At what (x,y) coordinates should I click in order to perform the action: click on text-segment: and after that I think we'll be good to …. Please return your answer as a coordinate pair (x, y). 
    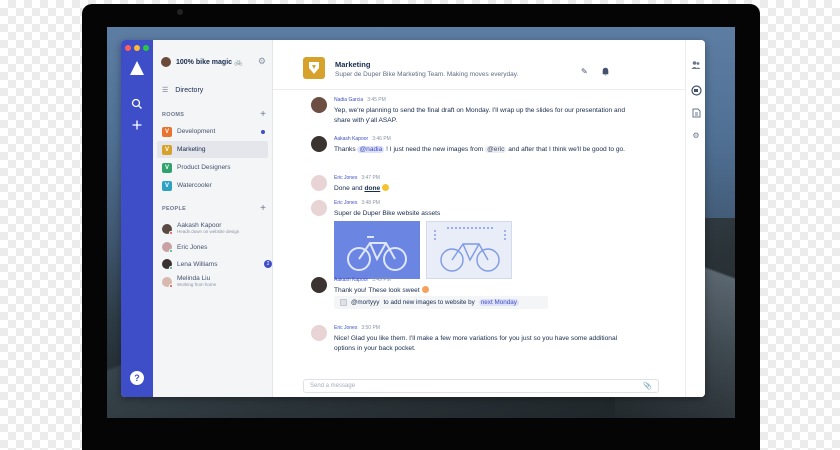
    Looking at the image, I should click on (565, 149).